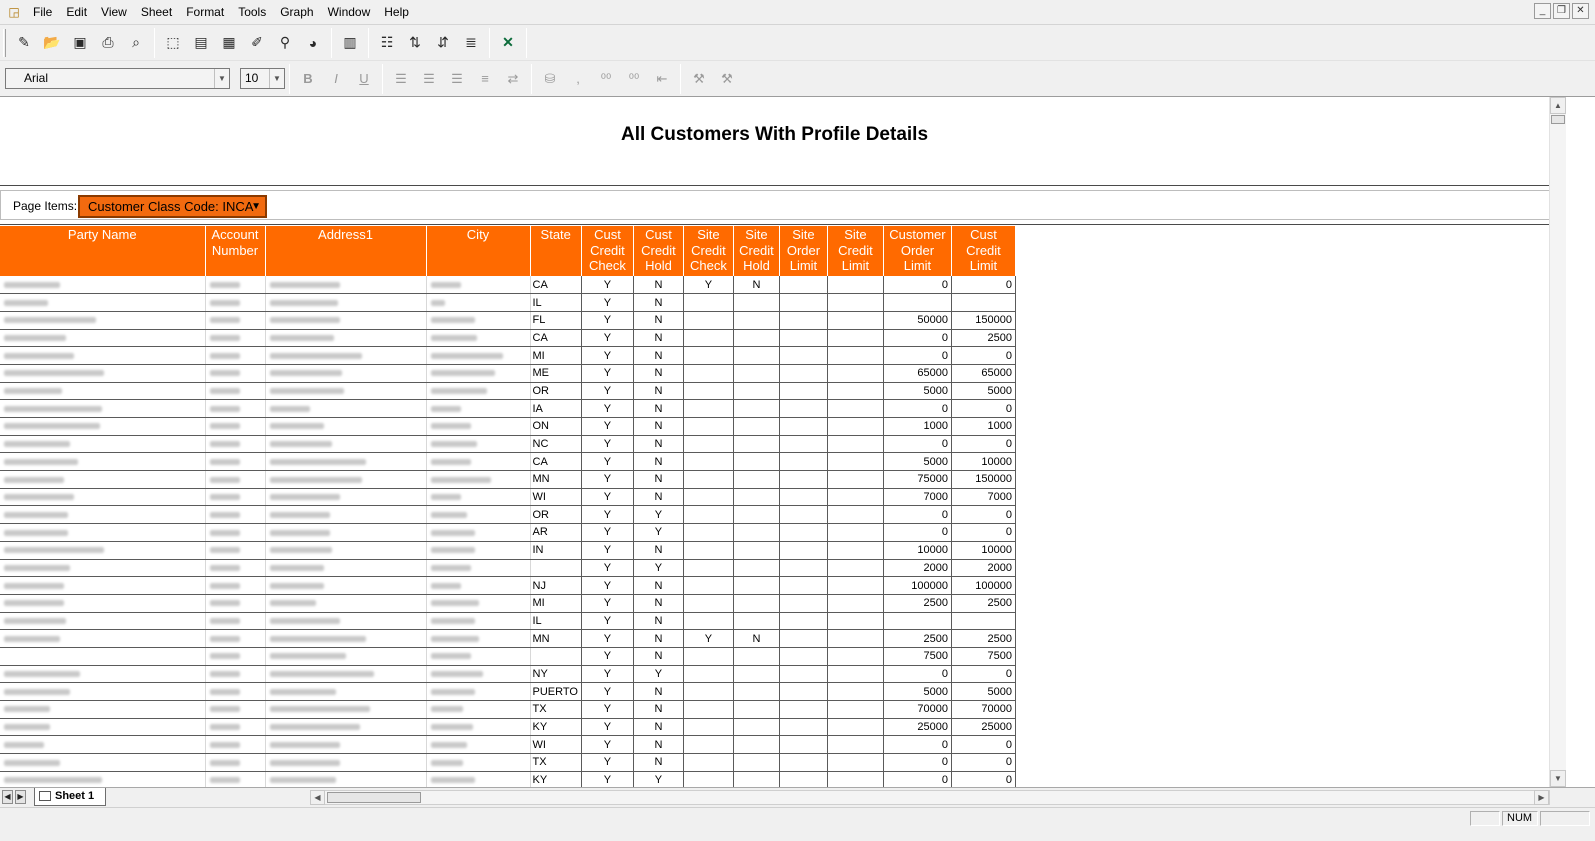 This screenshot has width=1595, height=841. What do you see at coordinates (508, 656) in the screenshot?
I see `table-row: Y N 7500 7500` at bounding box center [508, 656].